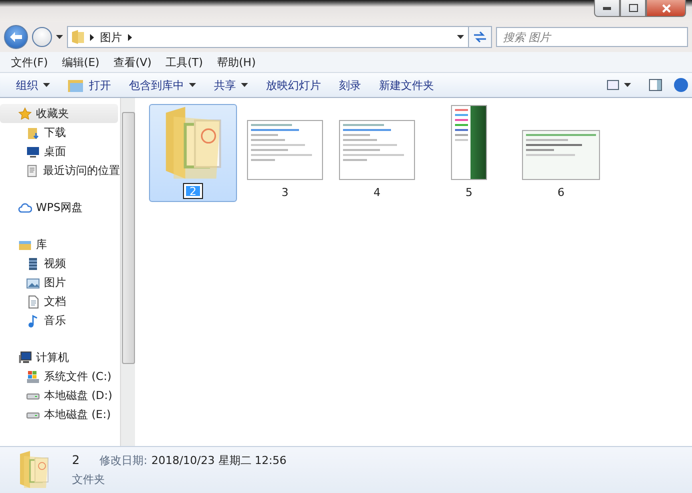  I want to click on maximize-icon, so click(633, 8).